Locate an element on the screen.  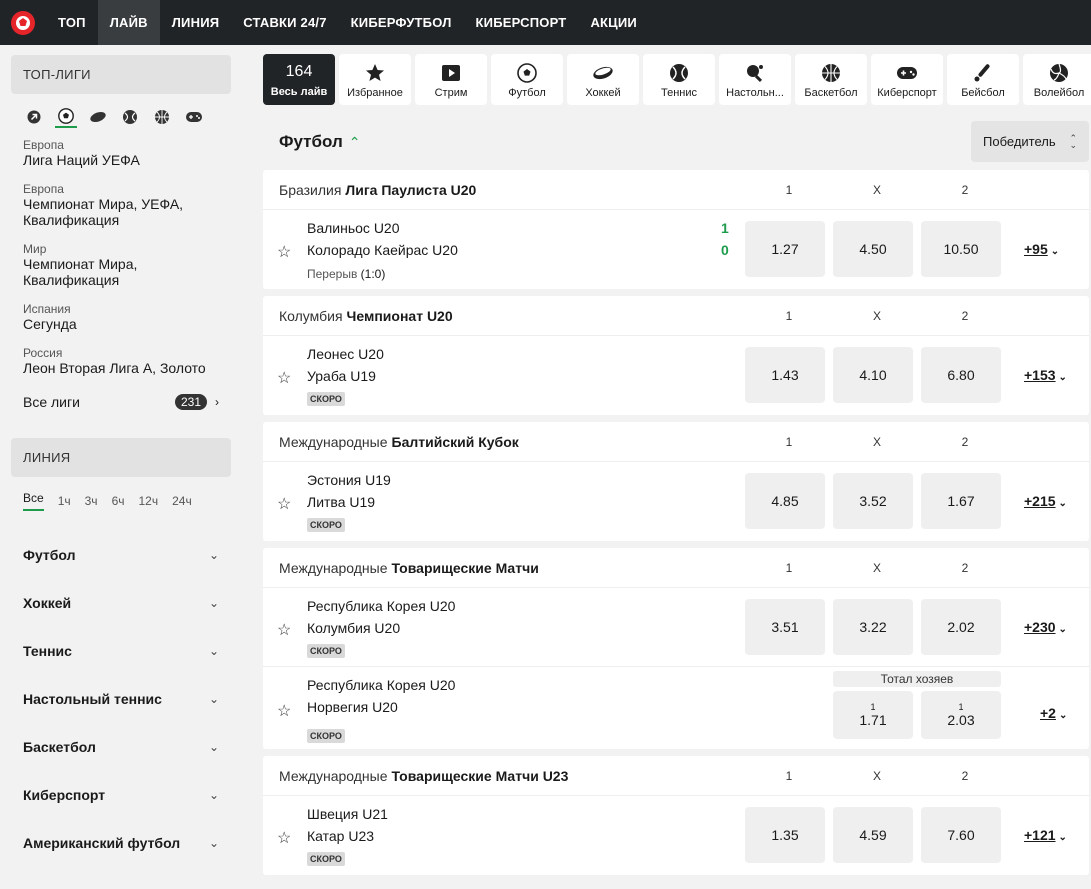
team-away: Норвегия U20 is located at coordinates (352, 707).